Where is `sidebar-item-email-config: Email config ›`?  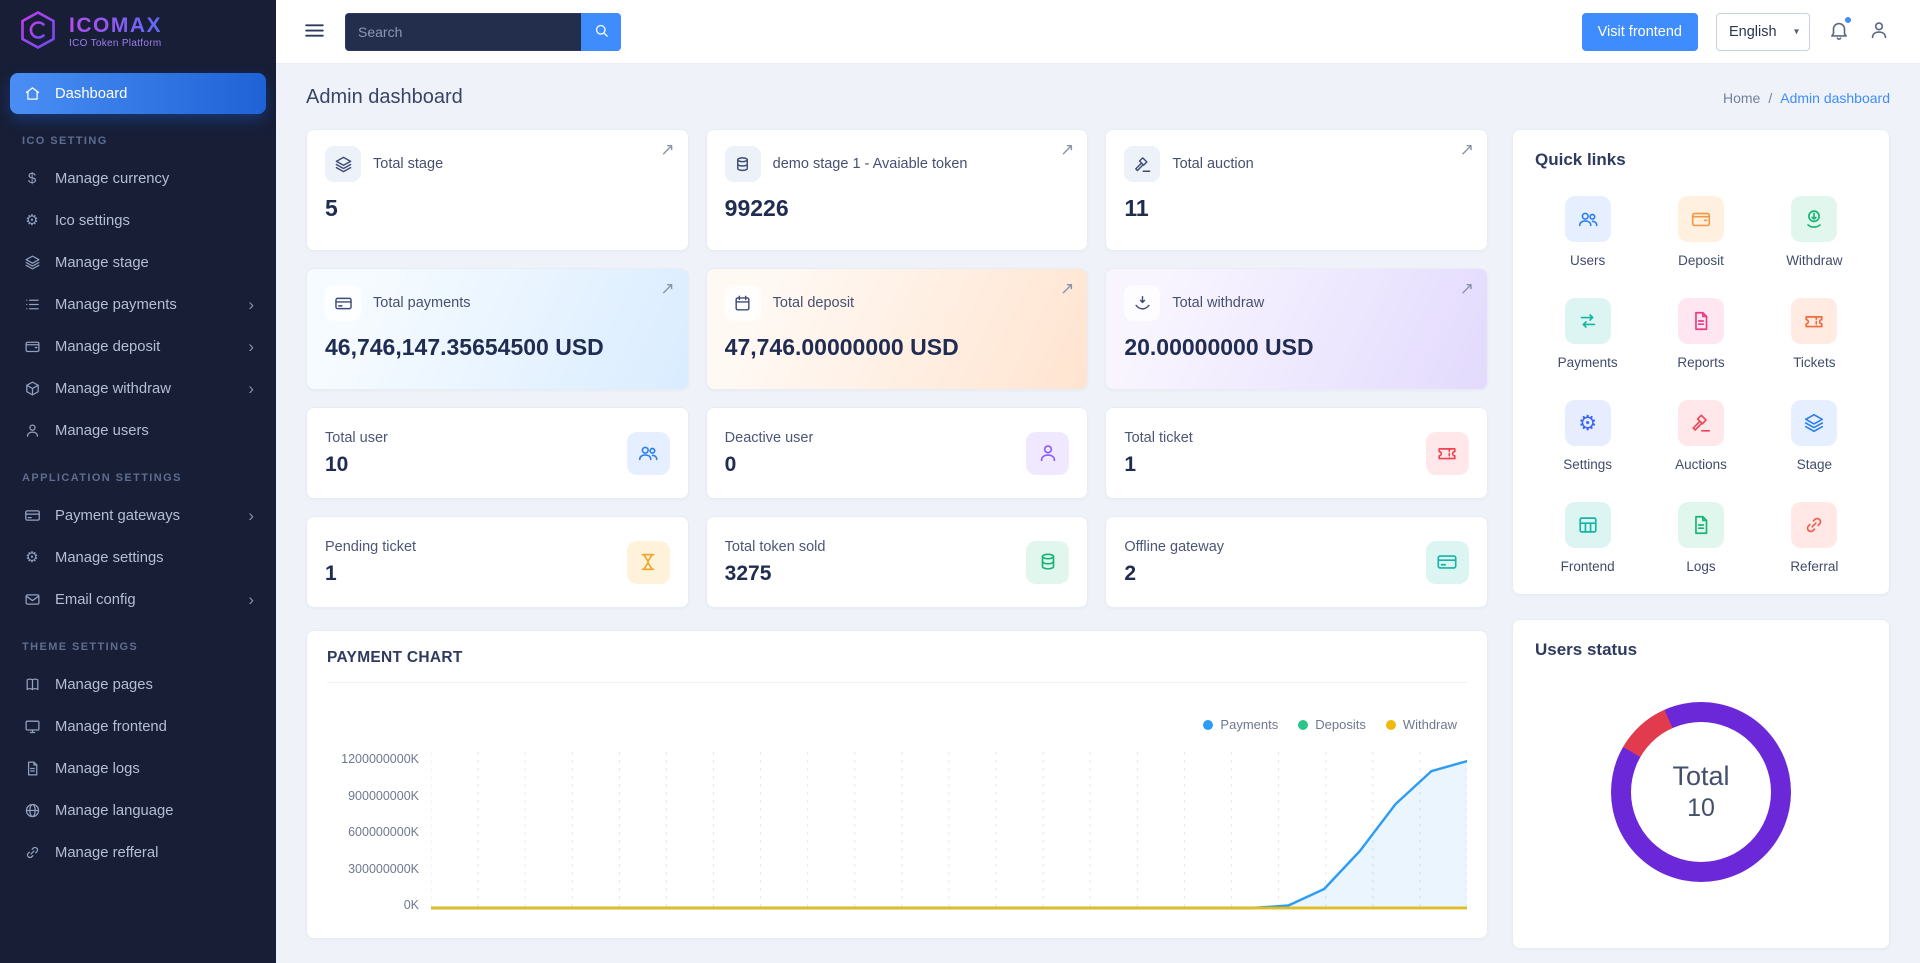 sidebar-item-email-config: Email config › is located at coordinates (138, 599).